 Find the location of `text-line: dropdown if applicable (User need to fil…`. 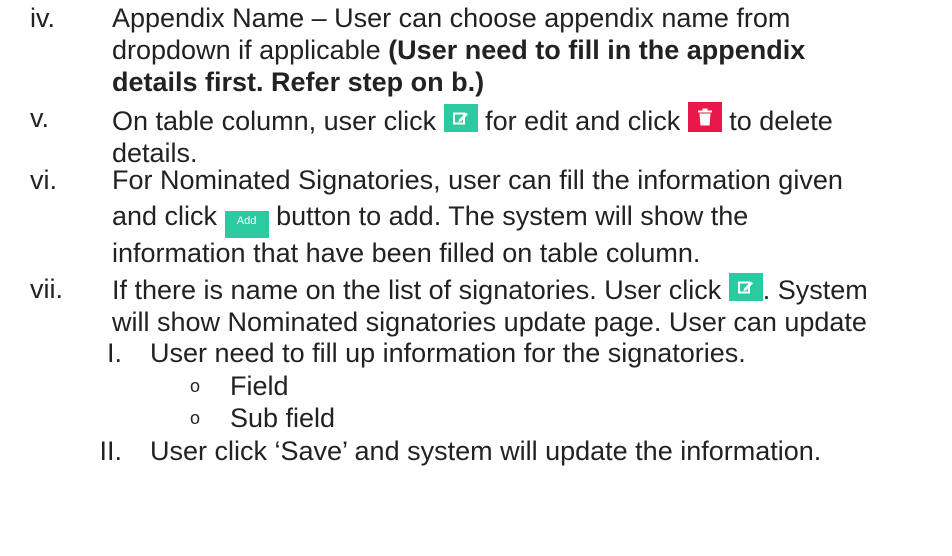

text-line: dropdown if applicable (User need to fil… is located at coordinates (526, 50).